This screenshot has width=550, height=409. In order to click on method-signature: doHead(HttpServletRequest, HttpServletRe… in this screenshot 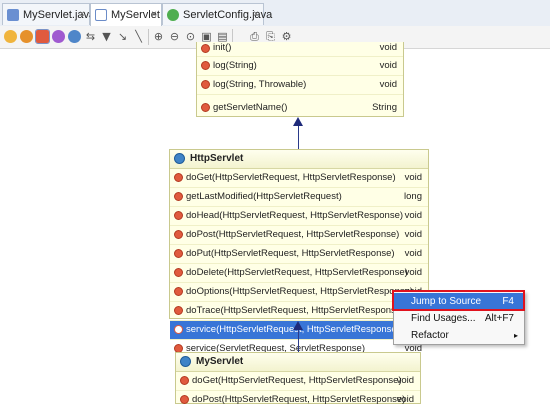, I will do `click(295, 215)`.